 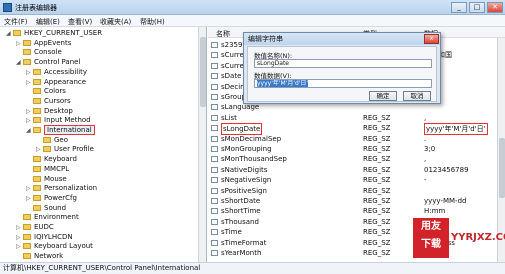 I want to click on tree-item-label: Keyboard Layout, so click(x=63, y=246).